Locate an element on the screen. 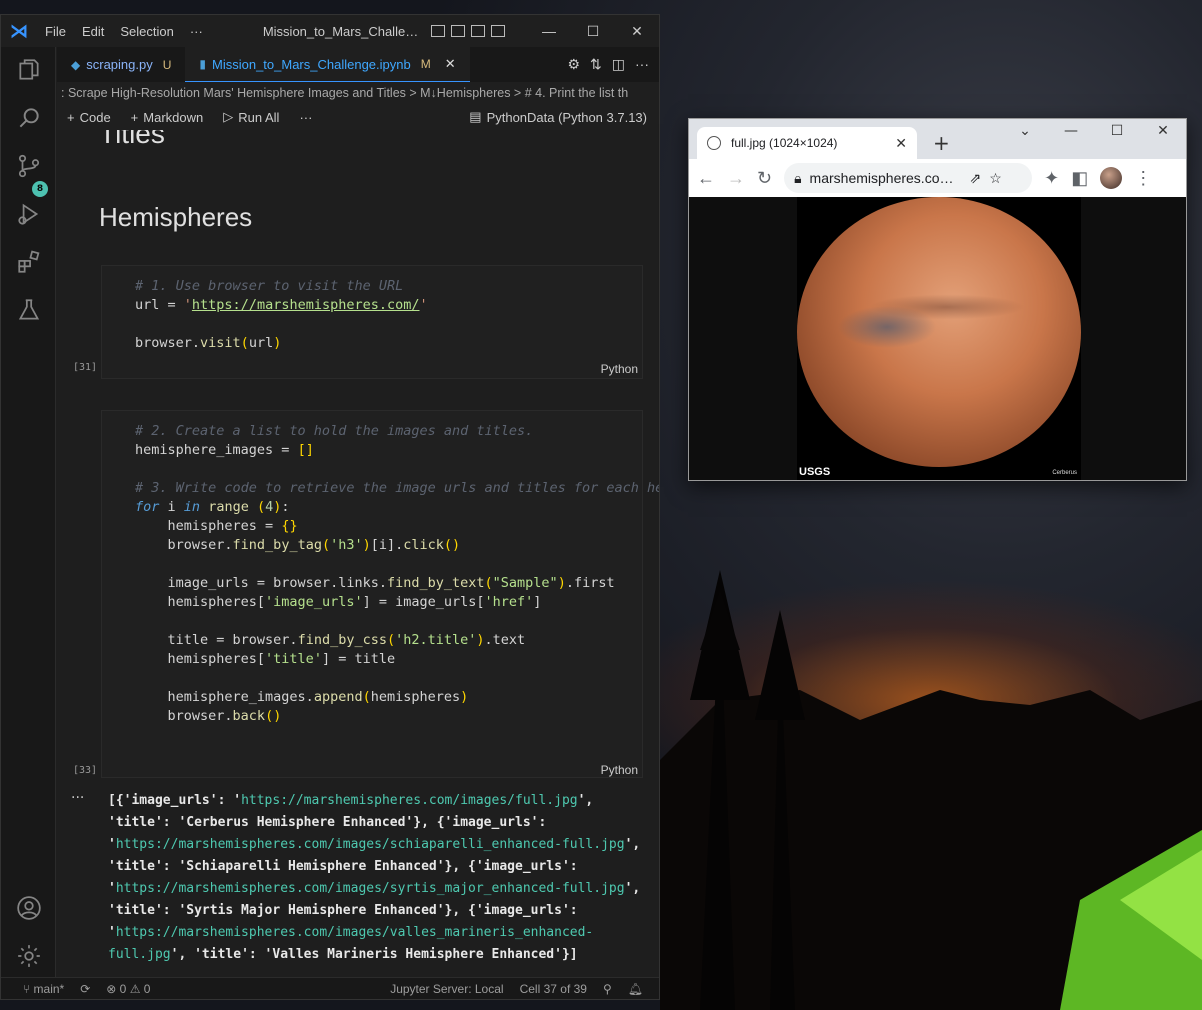  mars-hemisphere-image: USGS Cerberus is located at coordinates (939, 338).